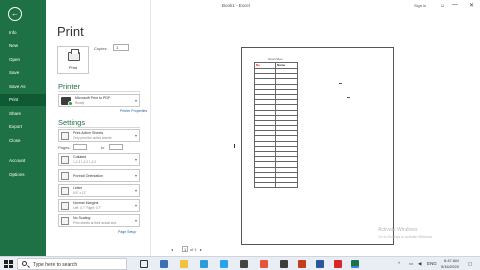 Image resolution: width=480 pixels, height=270 pixels. What do you see at coordinates (64, 147) in the screenshot?
I see `pages-label: Pages:` at bounding box center [64, 147].